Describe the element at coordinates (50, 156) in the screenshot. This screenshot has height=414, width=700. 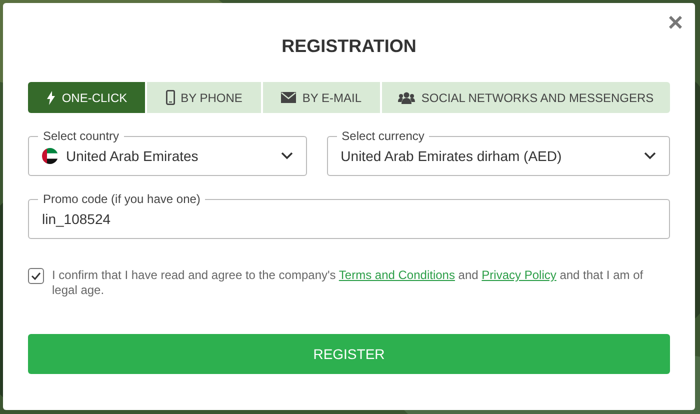
I see `flag-icon` at that location.